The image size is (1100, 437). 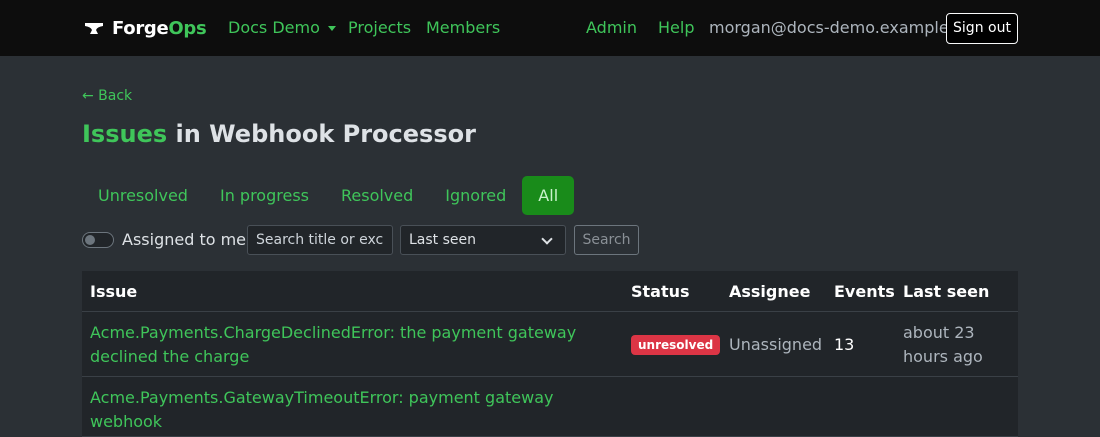 What do you see at coordinates (606, 240) in the screenshot?
I see `search-button: Search` at bounding box center [606, 240].